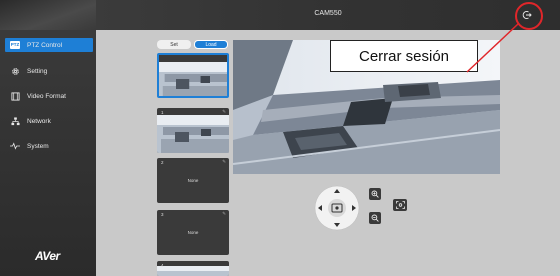 Image resolution: width=560 pixels, height=276 pixels. Describe the element at coordinates (47, 256) in the screenshot. I see `brand-logo: AVer` at that location.